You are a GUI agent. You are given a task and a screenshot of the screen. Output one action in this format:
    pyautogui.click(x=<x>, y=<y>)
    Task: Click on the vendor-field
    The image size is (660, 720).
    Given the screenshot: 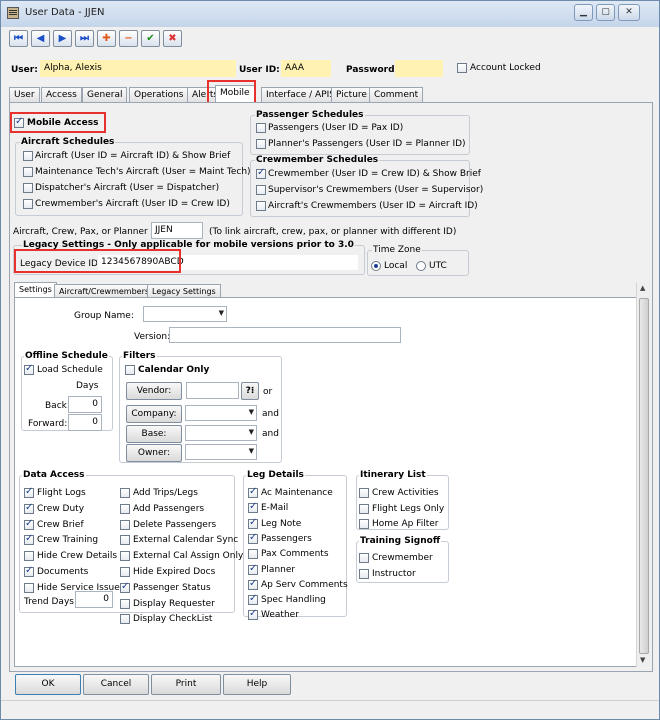 What is the action you would take?
    pyautogui.click(x=212, y=390)
    